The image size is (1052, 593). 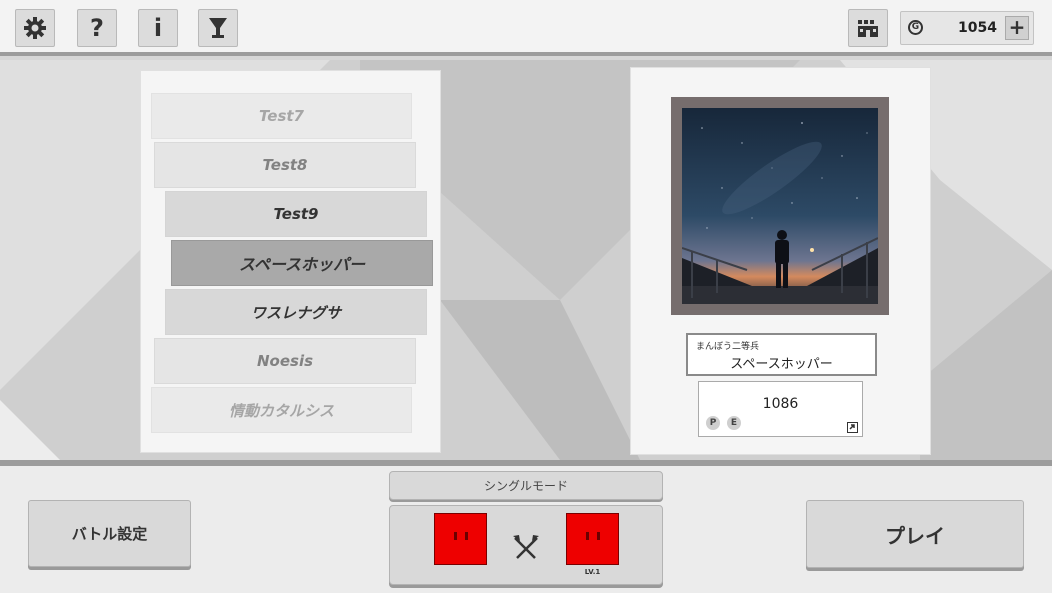 I want to click on help-button: ?, so click(x=97, y=28).